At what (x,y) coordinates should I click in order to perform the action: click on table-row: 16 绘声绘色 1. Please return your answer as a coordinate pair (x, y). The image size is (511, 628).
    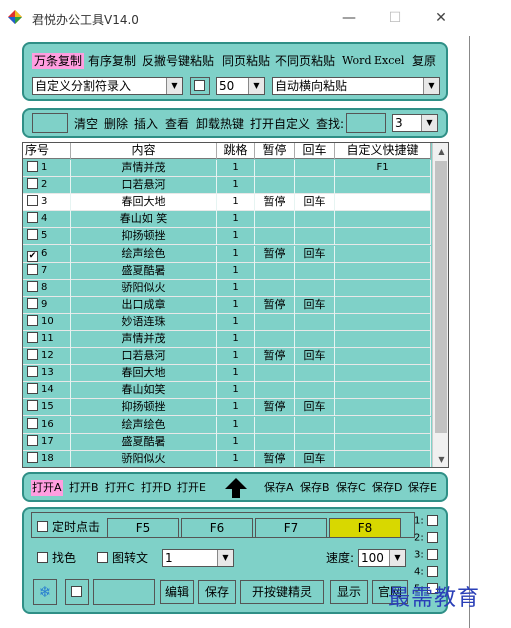
    Looking at the image, I should click on (227, 425).